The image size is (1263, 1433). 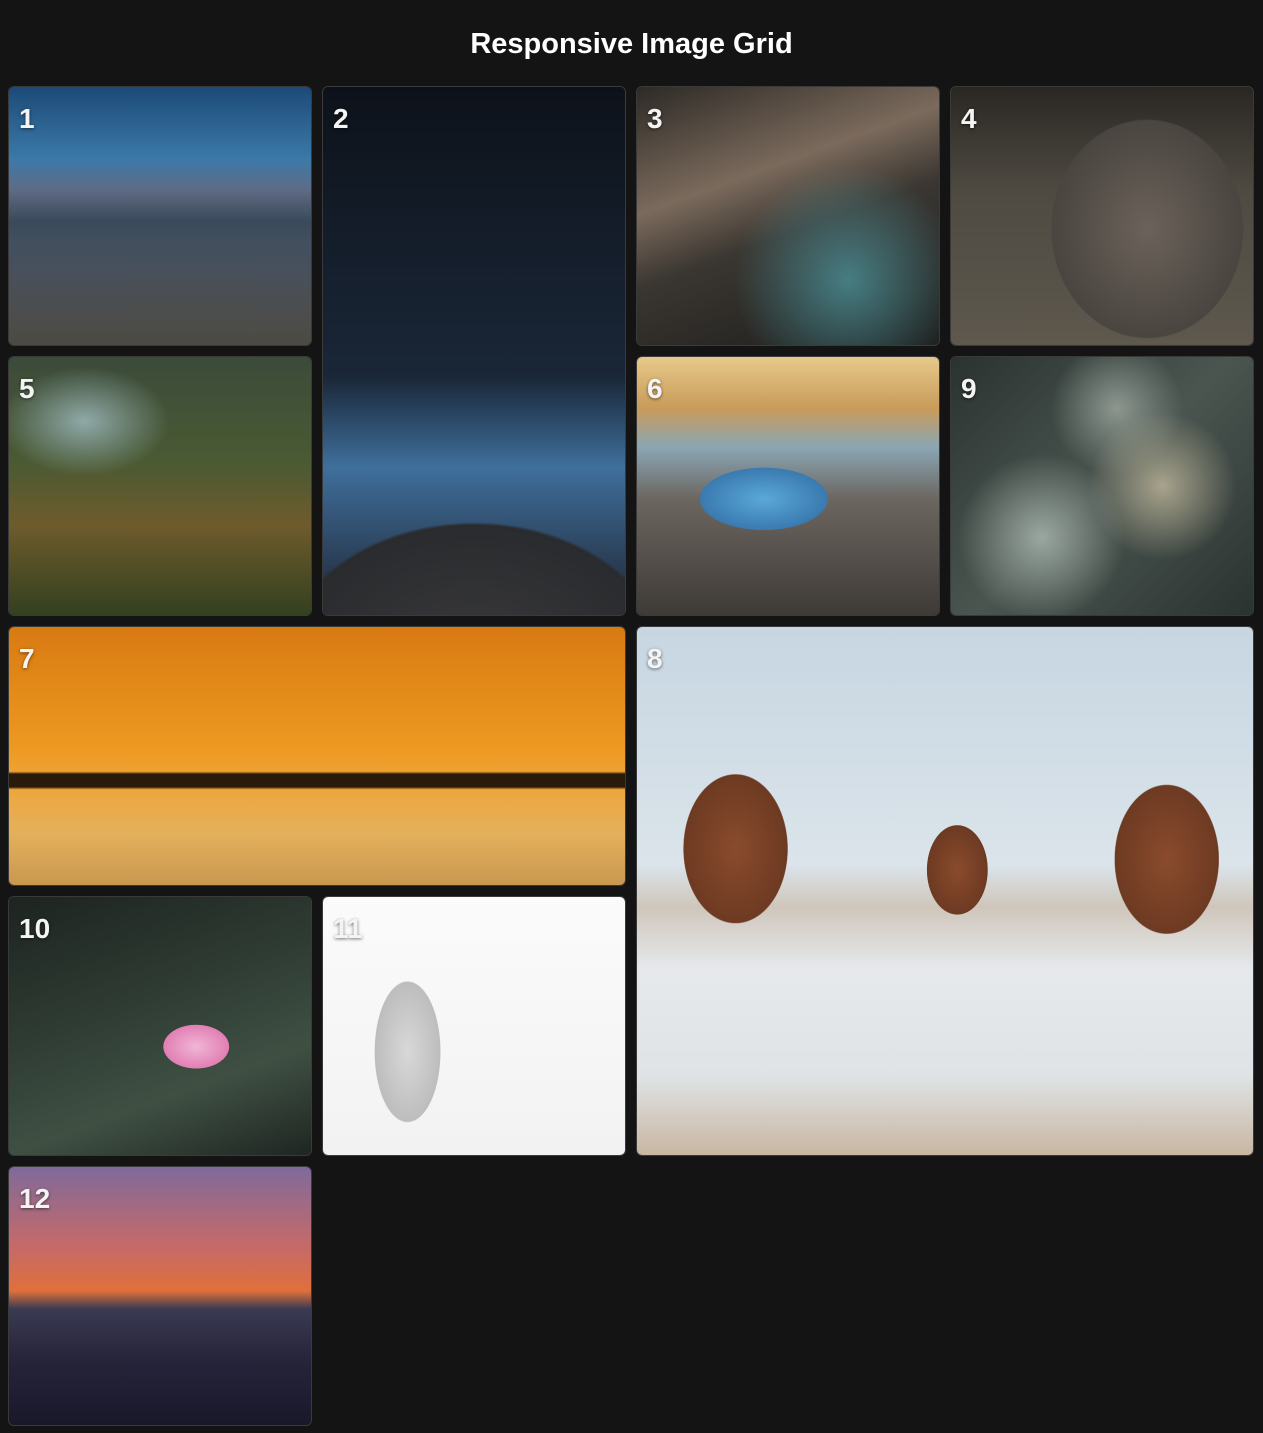 I want to click on forest-path-image, so click(x=160, y=486).